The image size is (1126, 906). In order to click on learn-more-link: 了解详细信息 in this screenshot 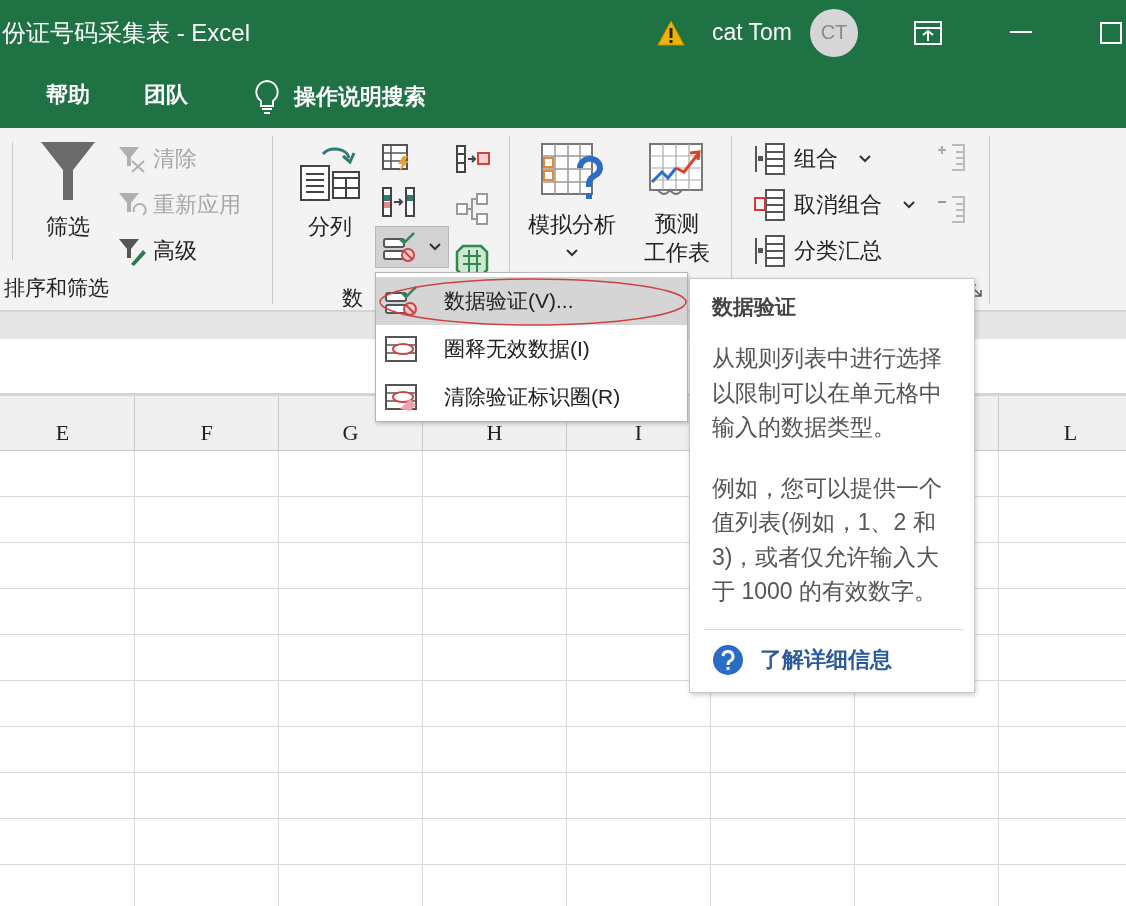, I will do `click(826, 659)`.